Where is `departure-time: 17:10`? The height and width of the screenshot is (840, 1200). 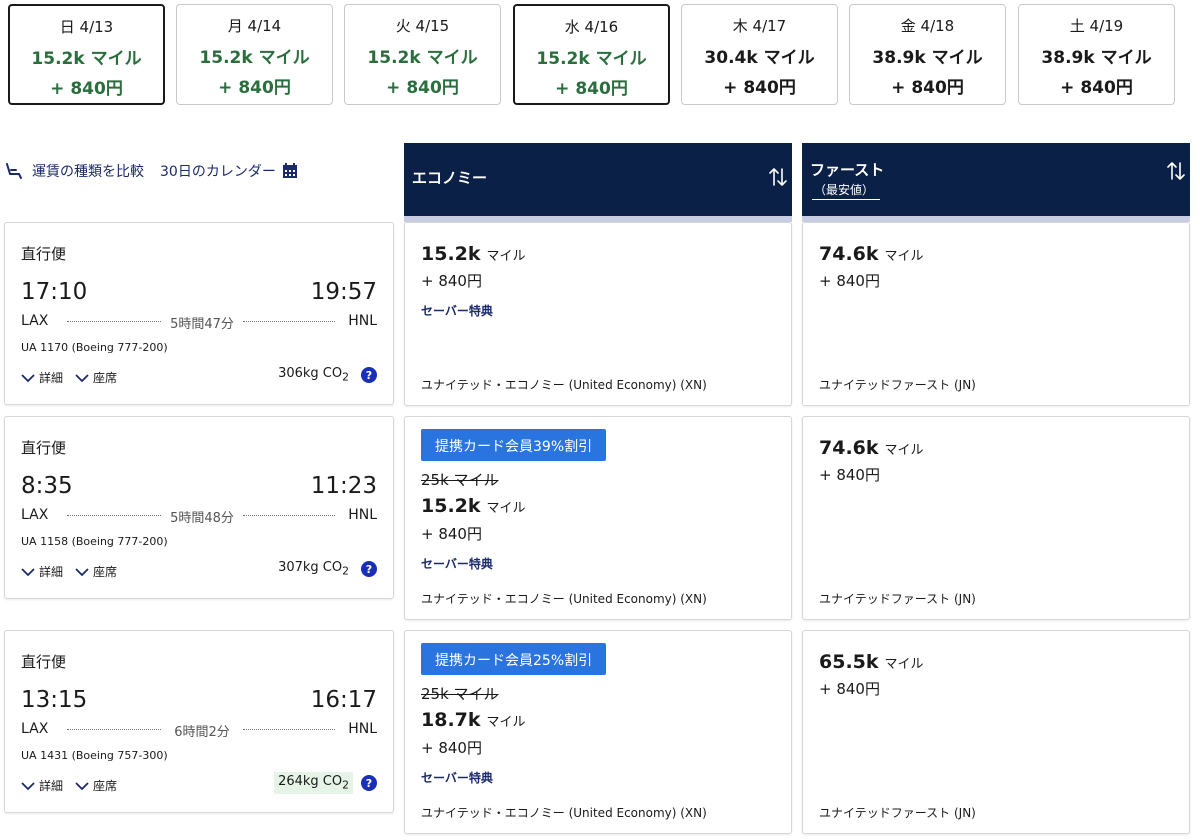
departure-time: 17:10 is located at coordinates (54, 292).